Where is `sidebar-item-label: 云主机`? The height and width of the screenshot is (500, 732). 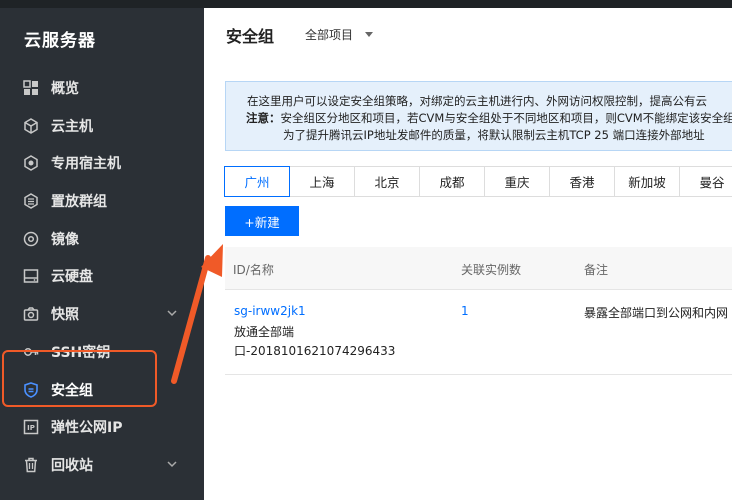 sidebar-item-label: 云主机 is located at coordinates (72, 127).